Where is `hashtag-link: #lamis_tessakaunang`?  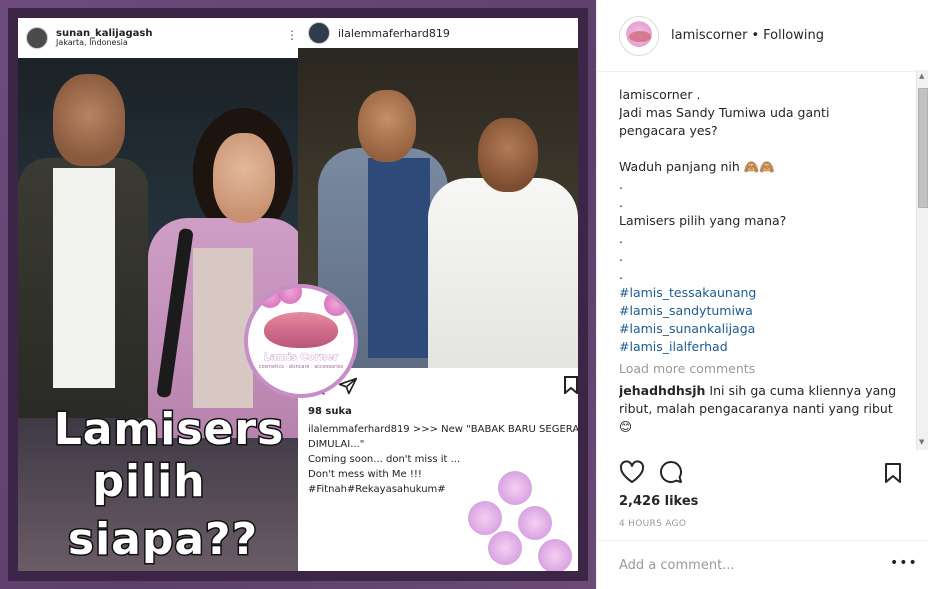
hashtag-link: #lamis_tessakaunang is located at coordinates (764, 293).